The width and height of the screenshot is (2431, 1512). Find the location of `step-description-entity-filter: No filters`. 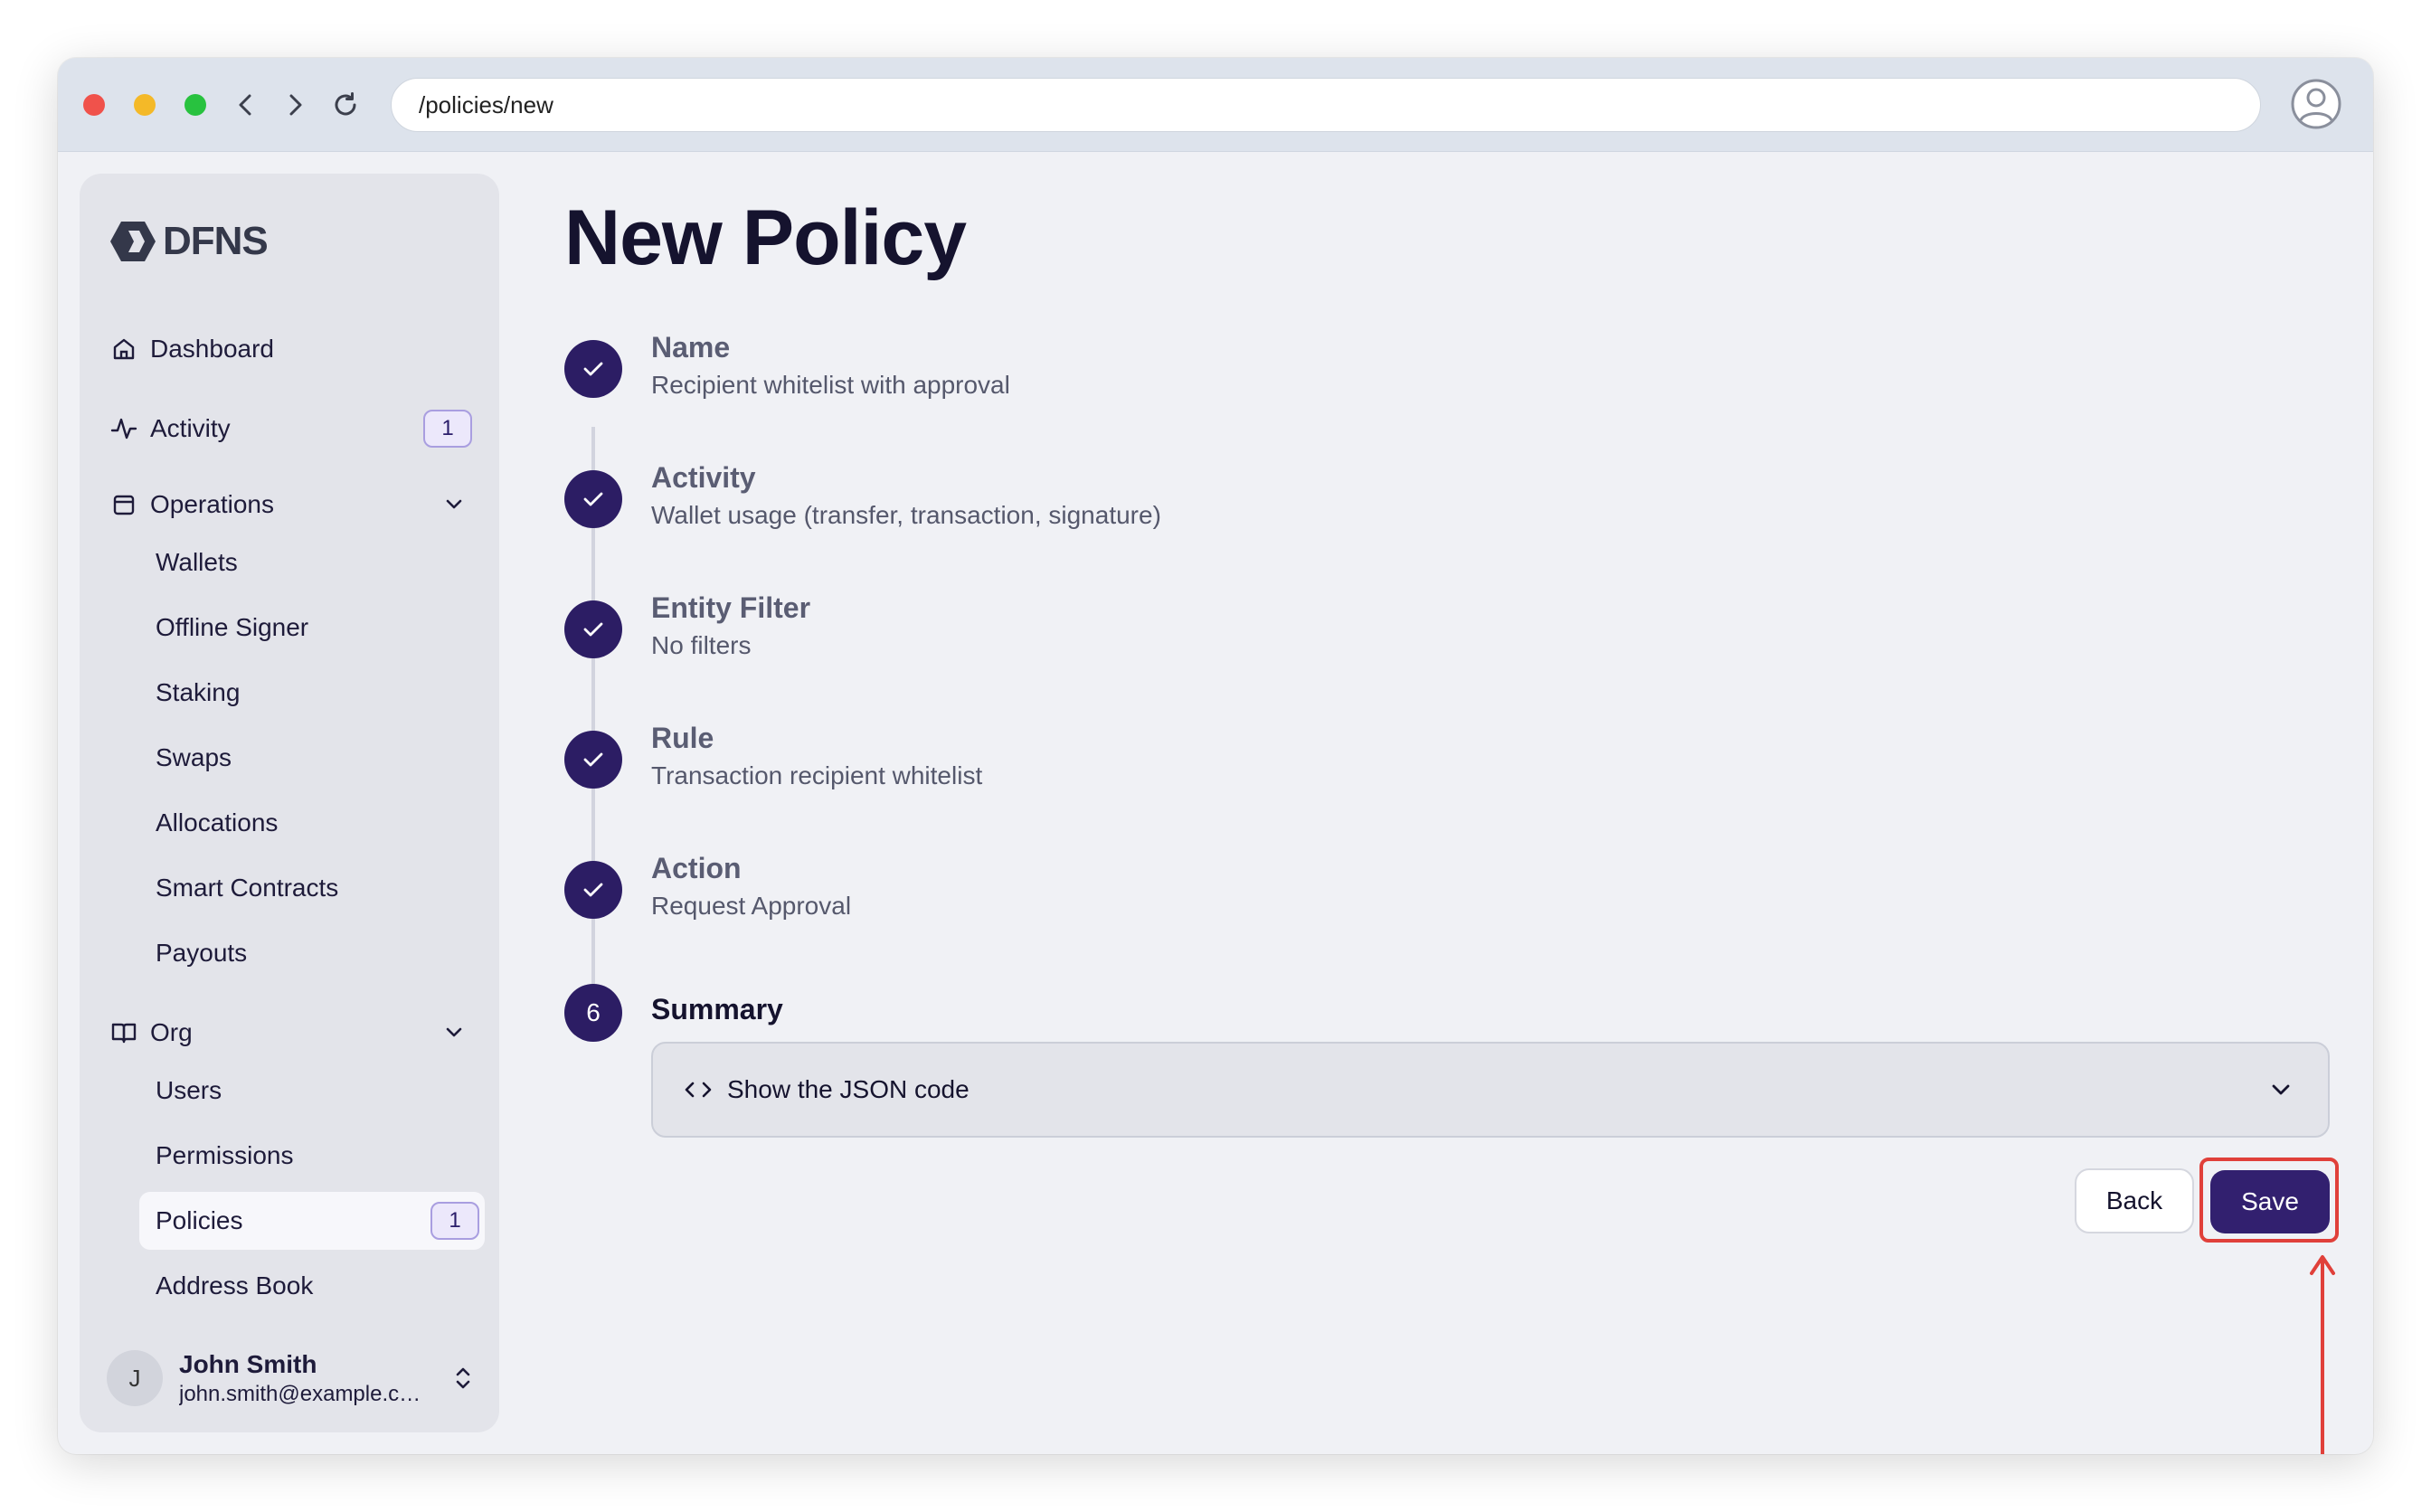

step-description-entity-filter: No filters is located at coordinates (701, 645).